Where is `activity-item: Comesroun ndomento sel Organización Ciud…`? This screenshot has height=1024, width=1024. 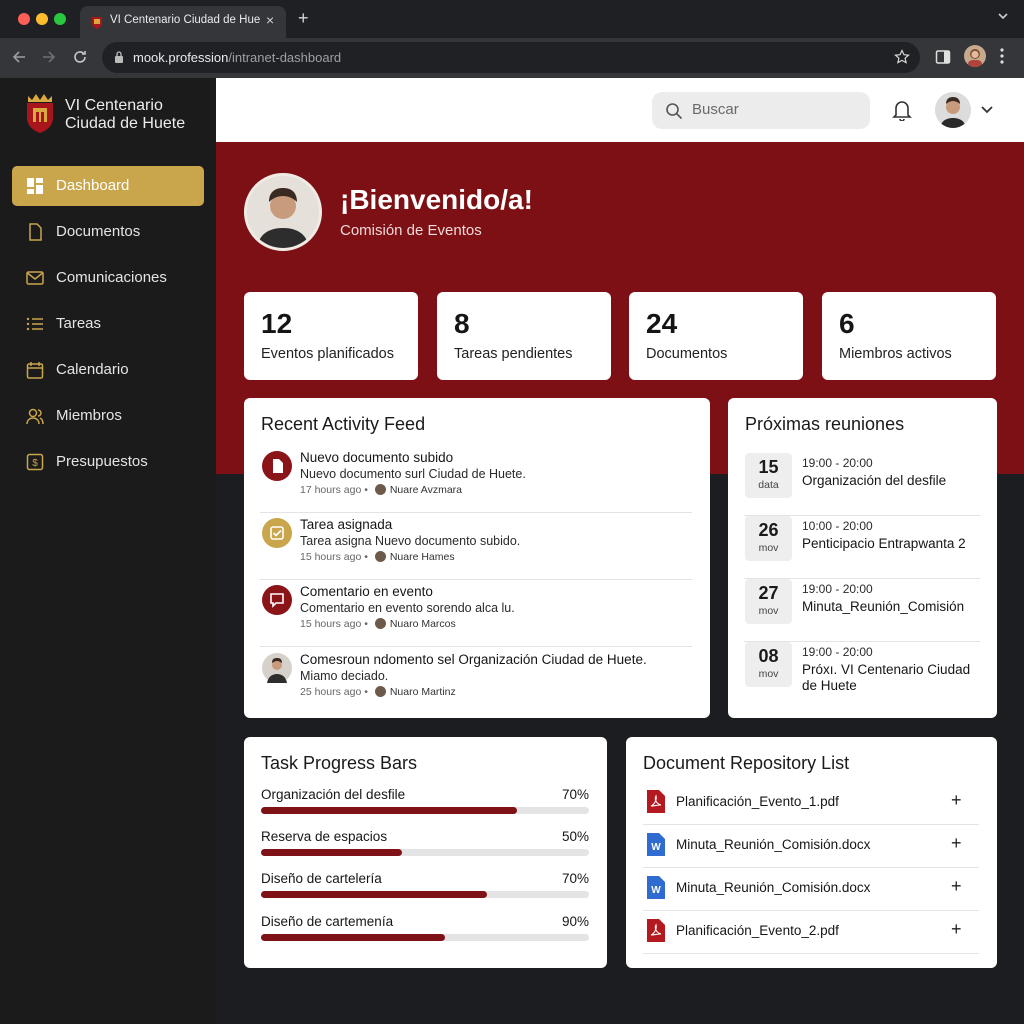 activity-item: Comesroun ndomento sel Organización Ciud… is located at coordinates (476, 681).